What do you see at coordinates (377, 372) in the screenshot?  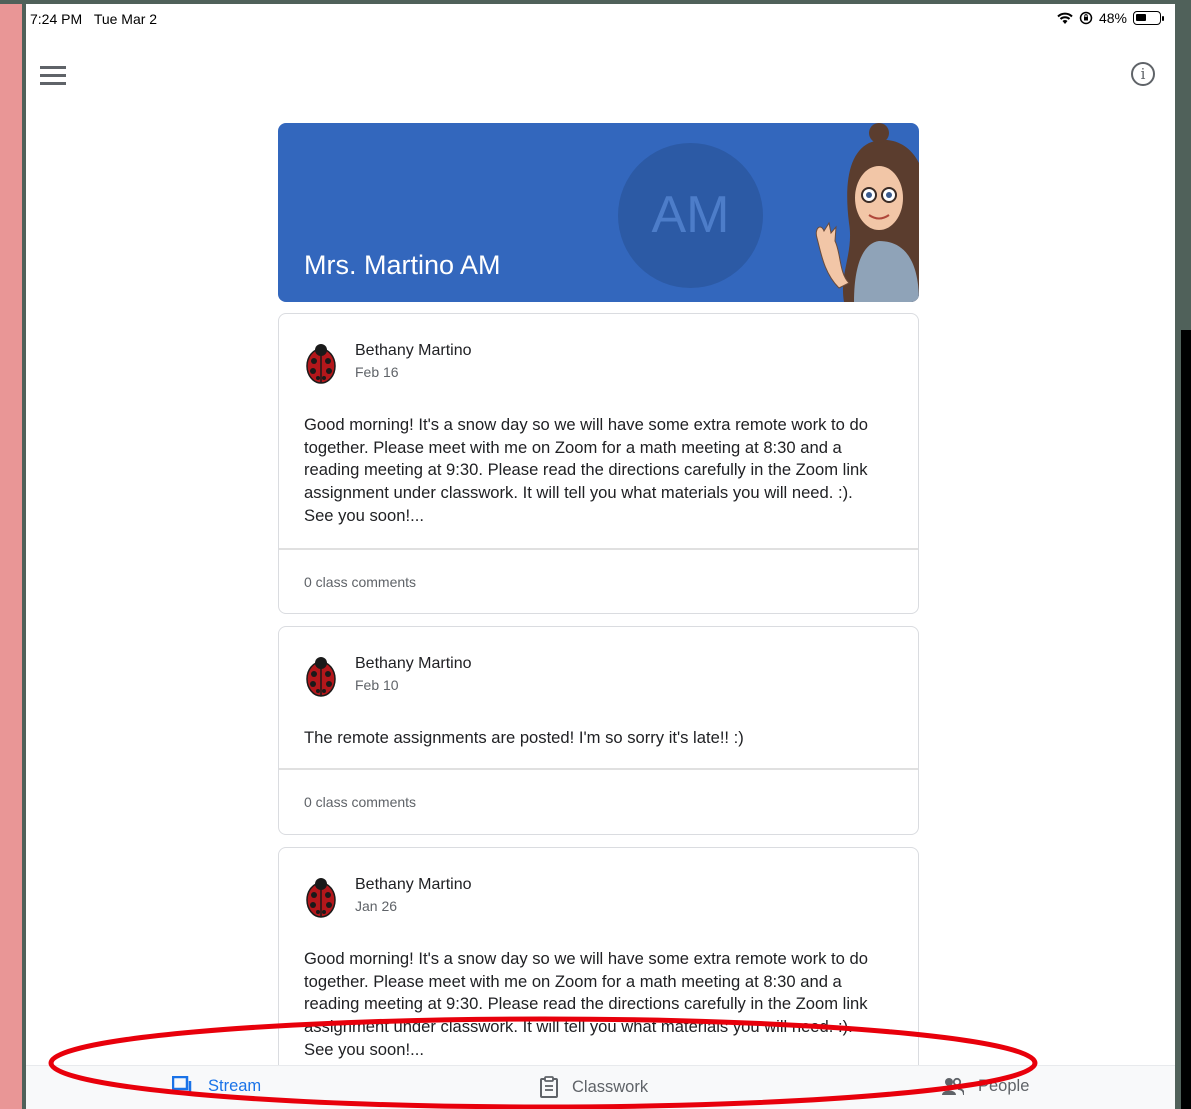 I see `post-date: Feb 16` at bounding box center [377, 372].